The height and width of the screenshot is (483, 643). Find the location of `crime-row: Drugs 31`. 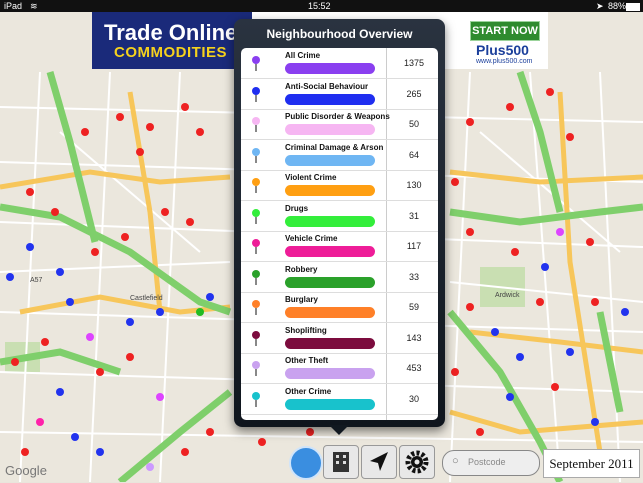

crime-row: Drugs 31 is located at coordinates (339, 216).